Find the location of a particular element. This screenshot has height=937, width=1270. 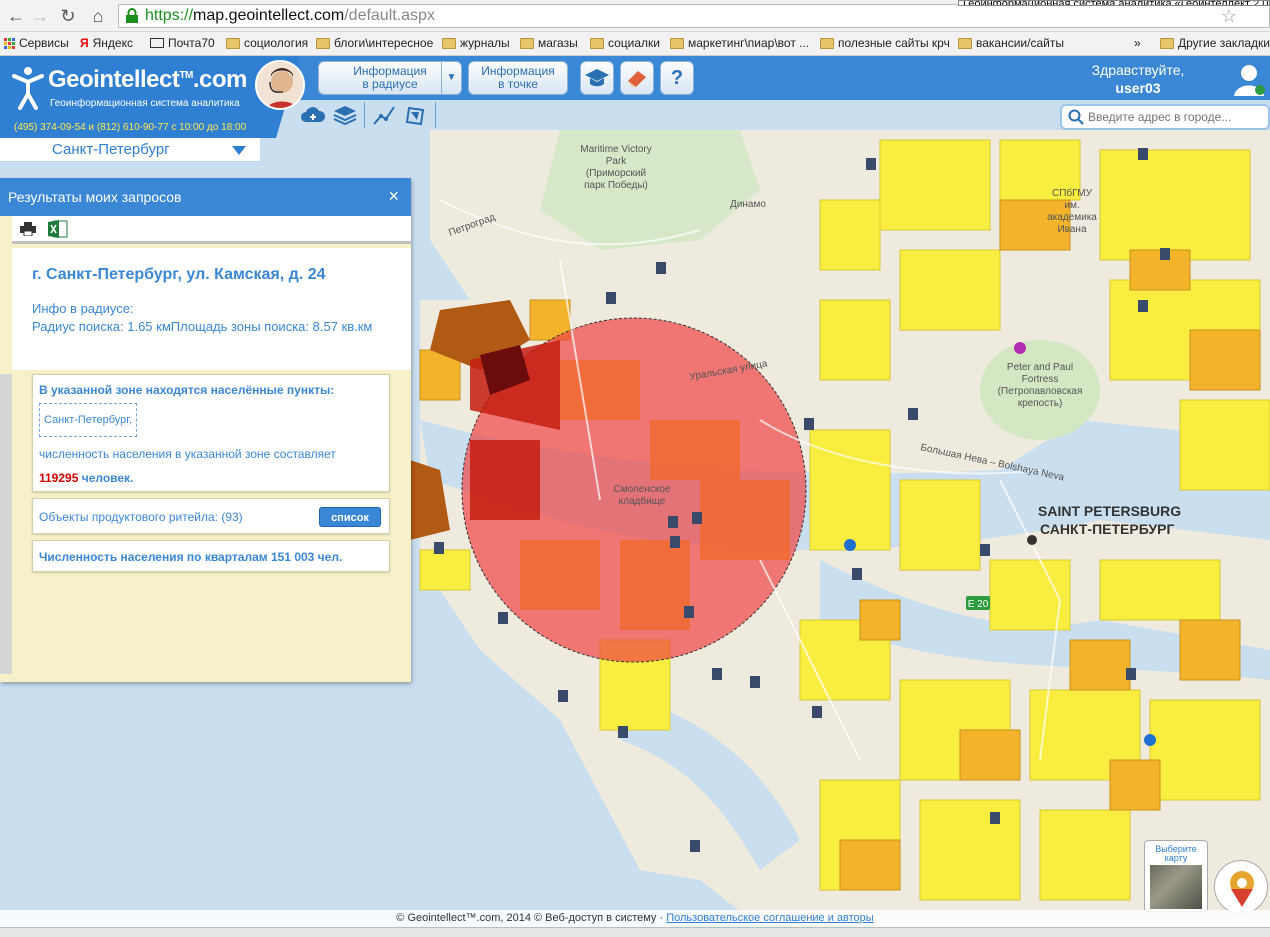

results-title: Результаты моих запросов is located at coordinates (95, 197).